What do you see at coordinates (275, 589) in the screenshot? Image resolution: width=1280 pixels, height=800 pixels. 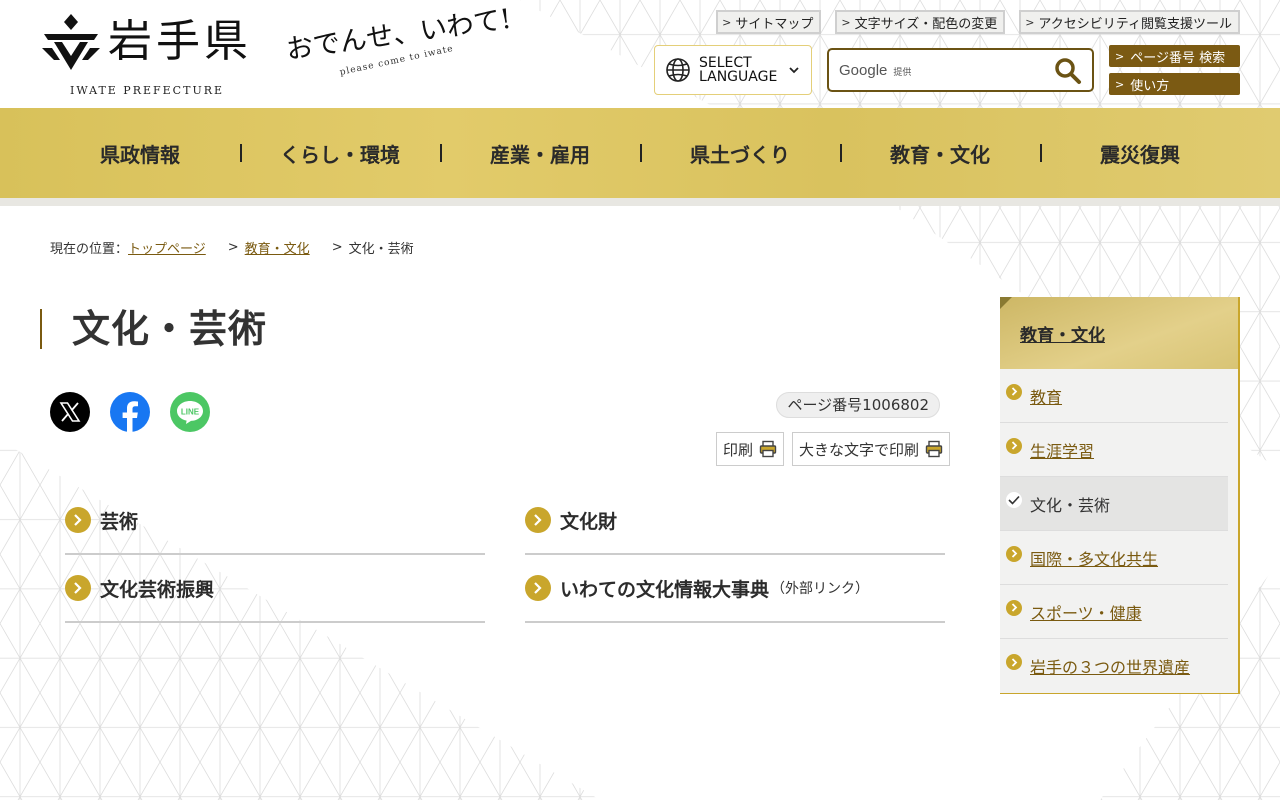 I see `category-link-arts-promotion: 文化芸術振興` at bounding box center [275, 589].